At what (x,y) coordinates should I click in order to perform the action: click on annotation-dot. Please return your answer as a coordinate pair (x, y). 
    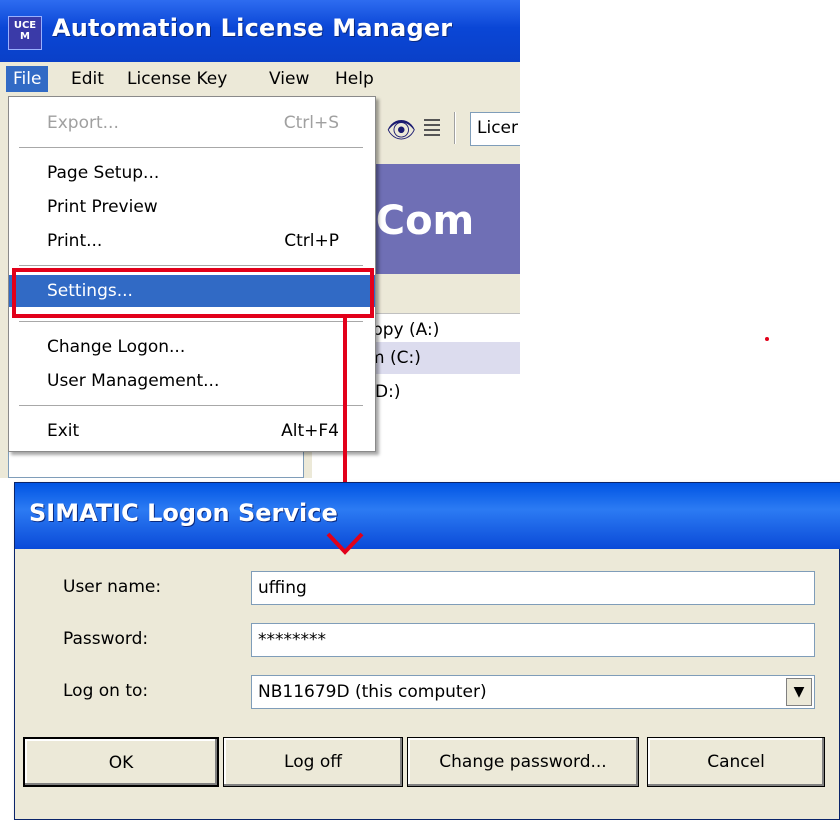
    Looking at the image, I should click on (767, 339).